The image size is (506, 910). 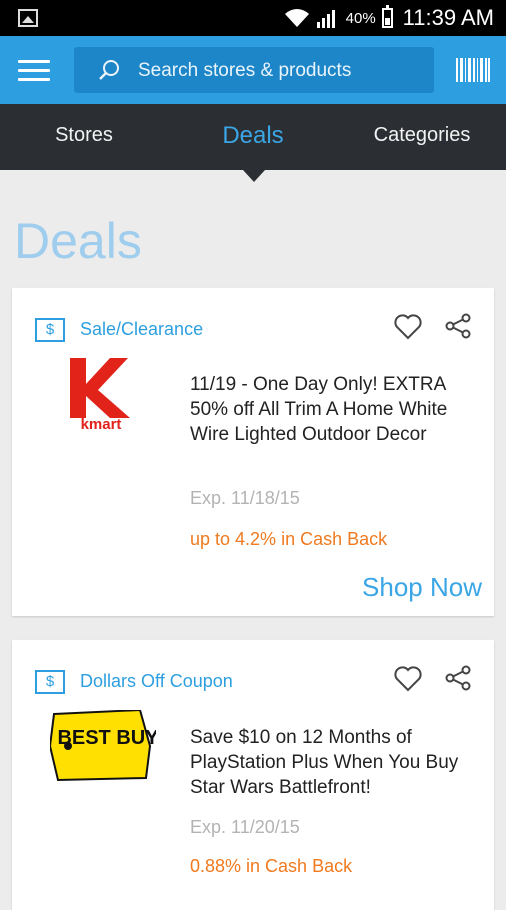 What do you see at coordinates (245, 498) in the screenshot?
I see `deal-expiry: Exp. 11/18/15` at bounding box center [245, 498].